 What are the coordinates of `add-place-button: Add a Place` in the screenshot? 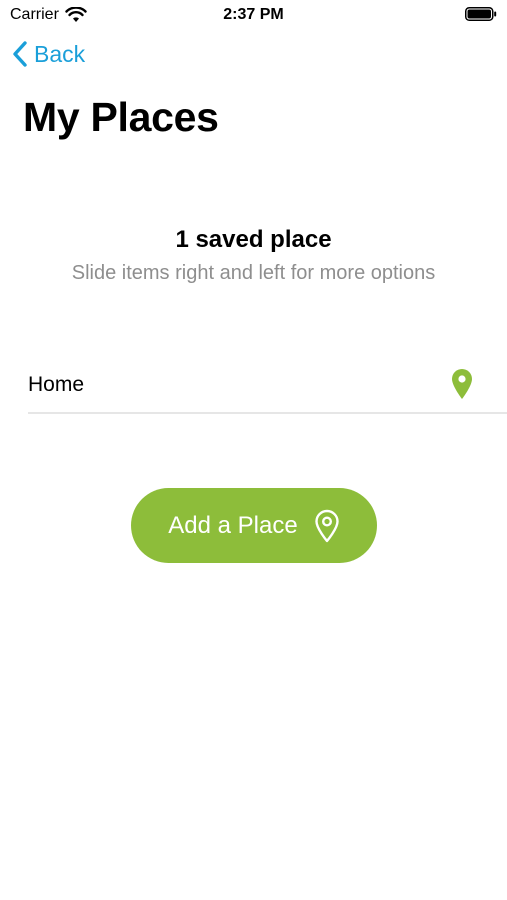 It's located at (254, 525).